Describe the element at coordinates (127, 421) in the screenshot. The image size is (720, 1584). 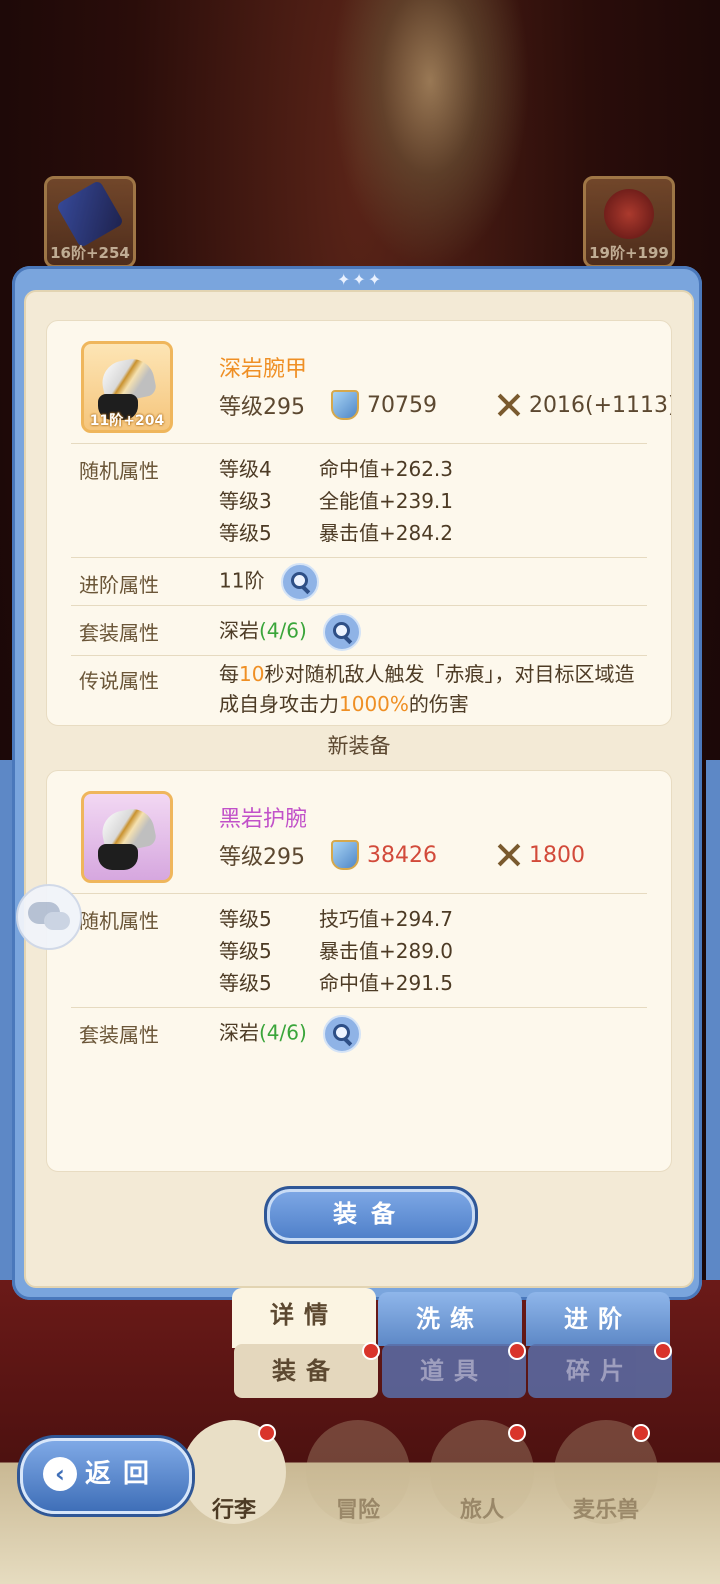
I see `item-icon-level: 11阶+204` at that location.